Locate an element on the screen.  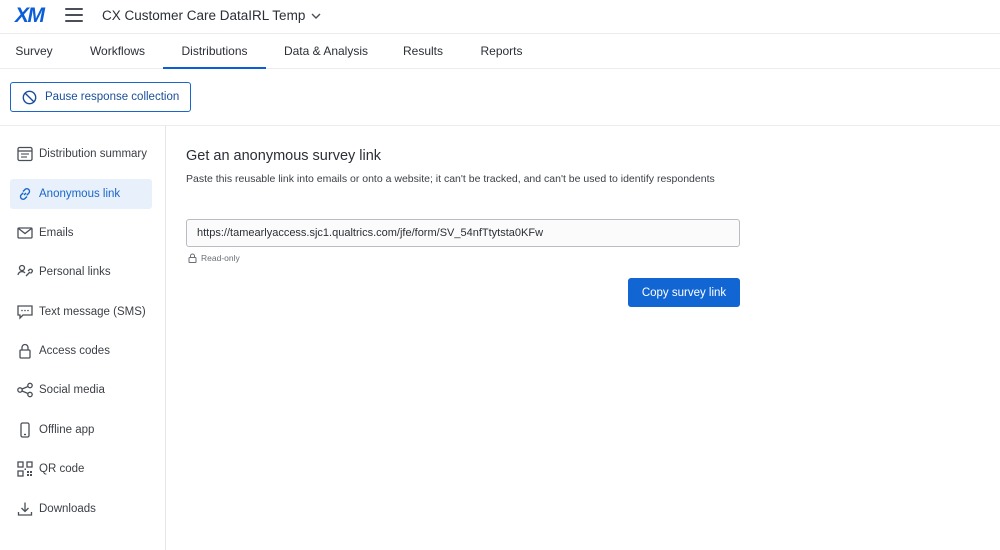
pause-button-label: Pause response collection is located at coordinates (112, 97).